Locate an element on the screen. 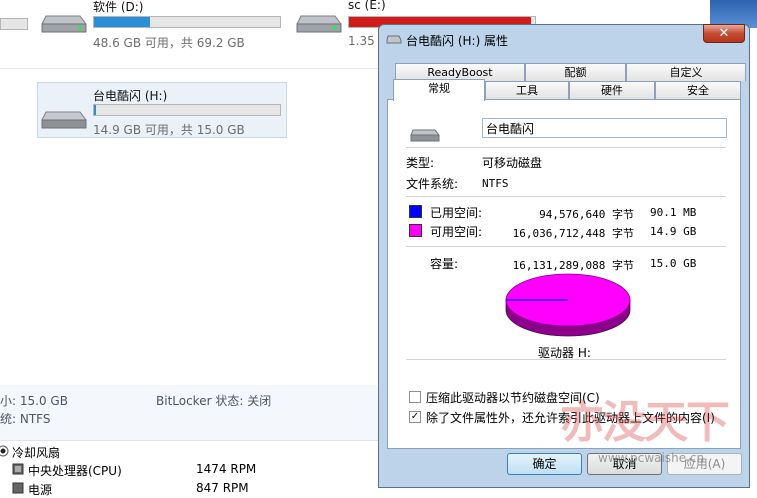 The height and width of the screenshot is (498, 757). filesystem-value: NTFS is located at coordinates (495, 183).